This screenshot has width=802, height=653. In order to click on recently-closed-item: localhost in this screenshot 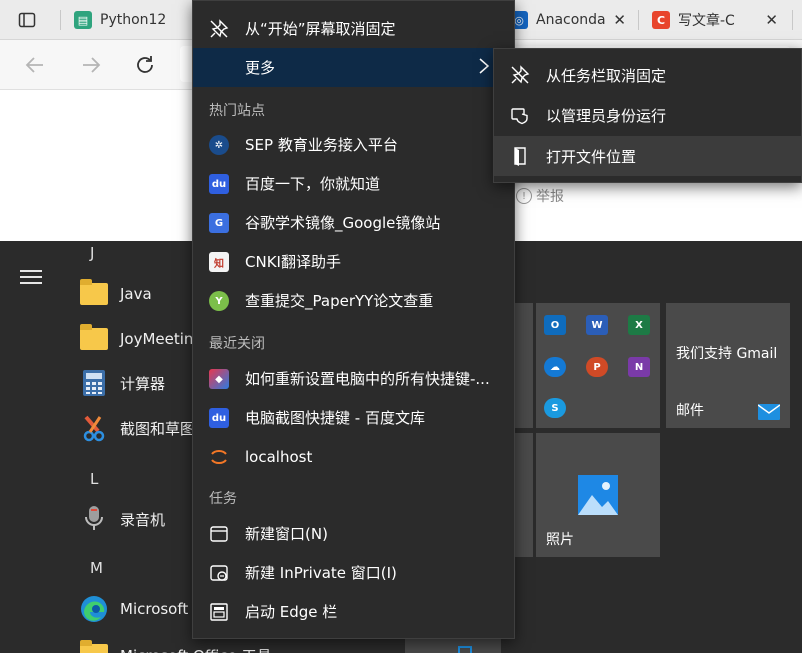, I will do `click(353, 456)`.